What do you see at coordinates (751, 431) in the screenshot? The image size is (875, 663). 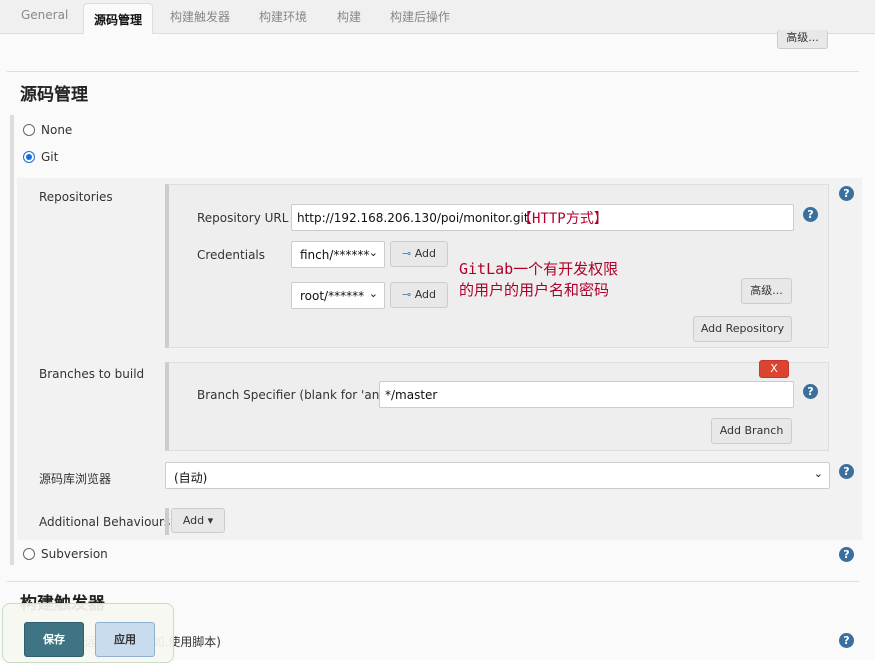 I see `add-branch-button: Add Branch` at bounding box center [751, 431].